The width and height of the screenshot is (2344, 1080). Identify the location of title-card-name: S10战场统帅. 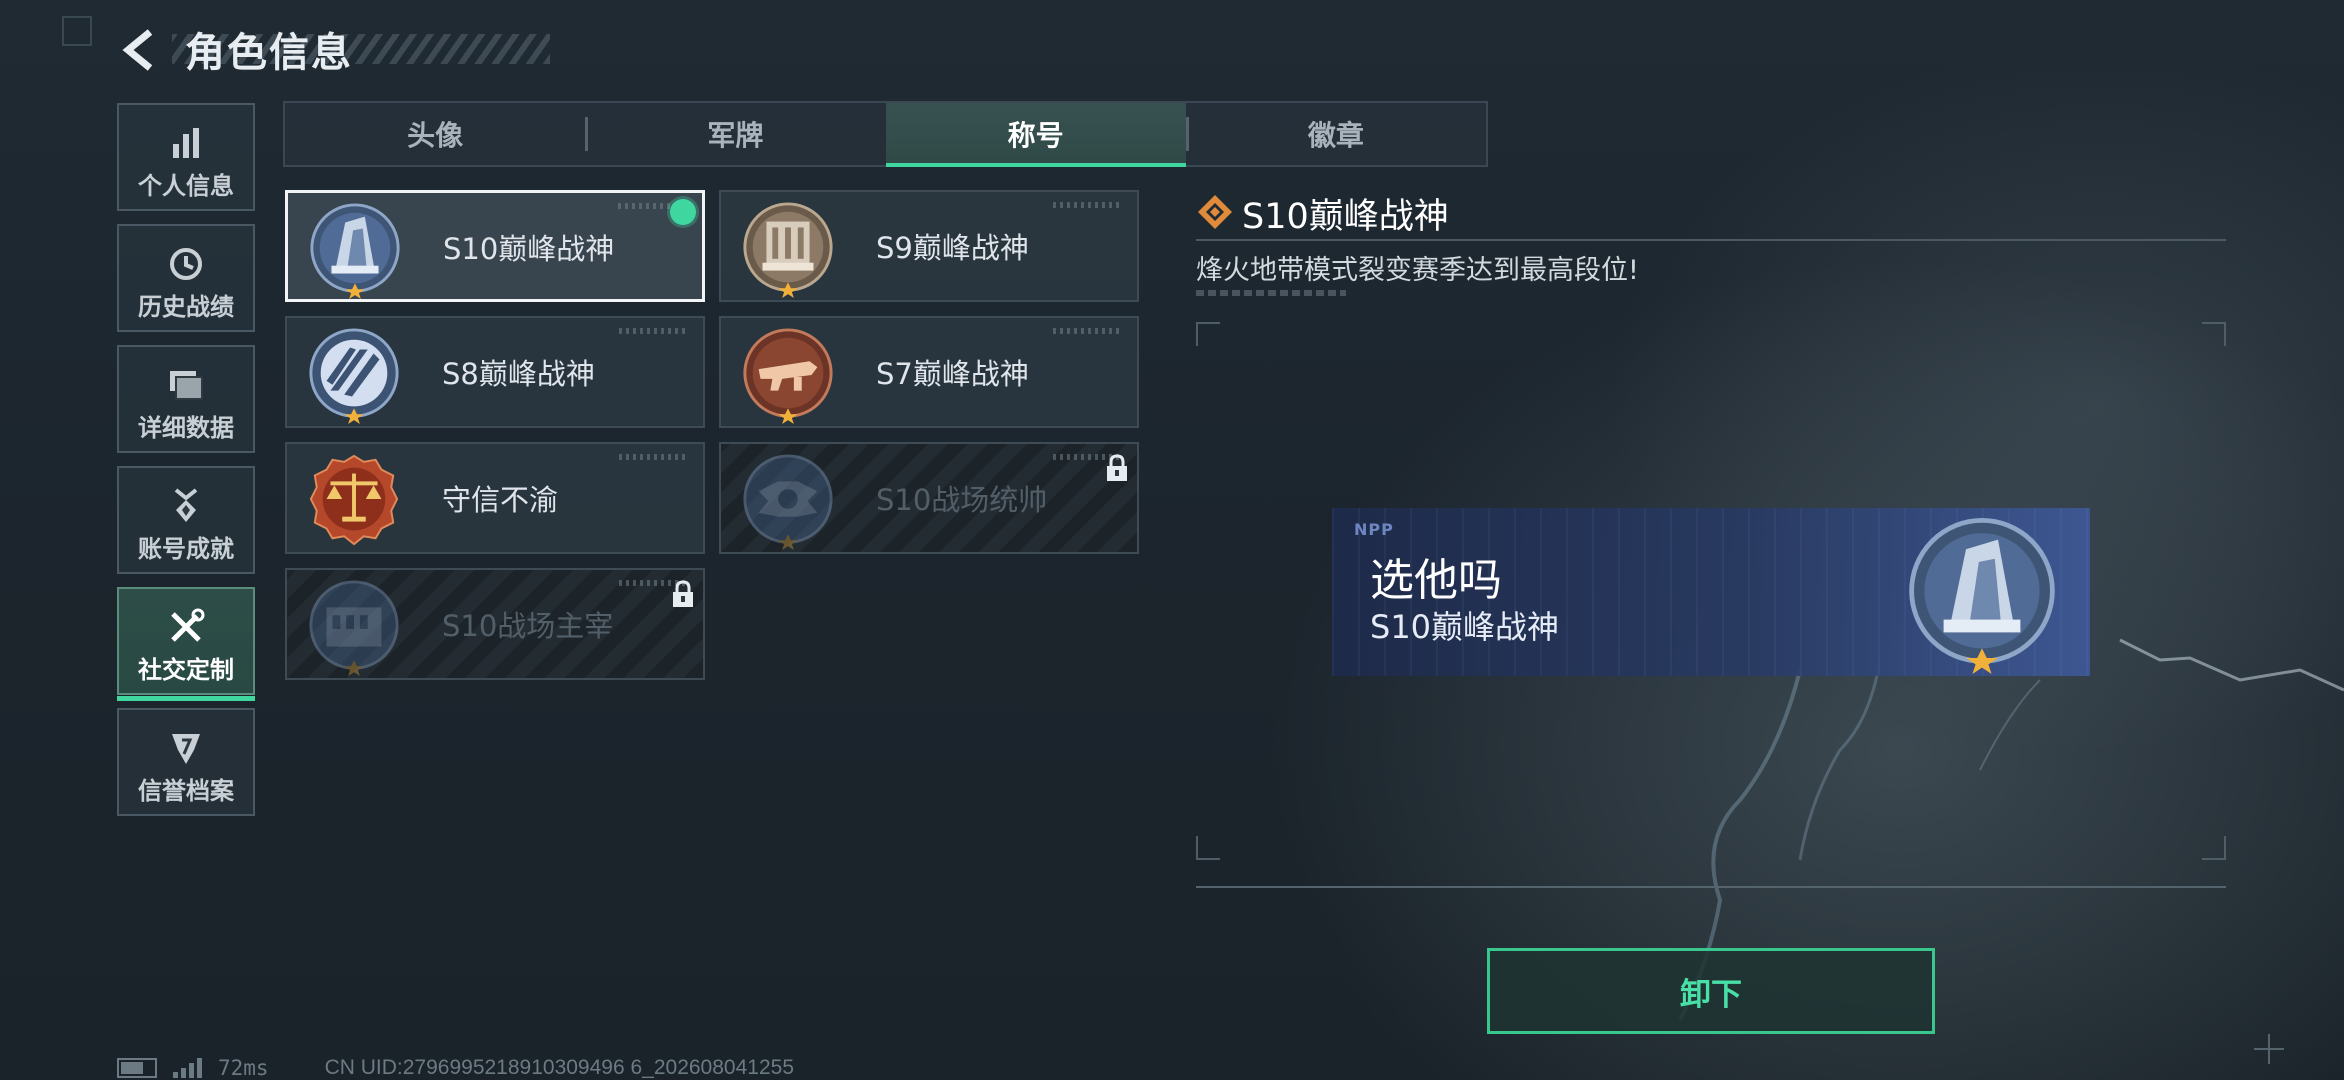
(962, 500).